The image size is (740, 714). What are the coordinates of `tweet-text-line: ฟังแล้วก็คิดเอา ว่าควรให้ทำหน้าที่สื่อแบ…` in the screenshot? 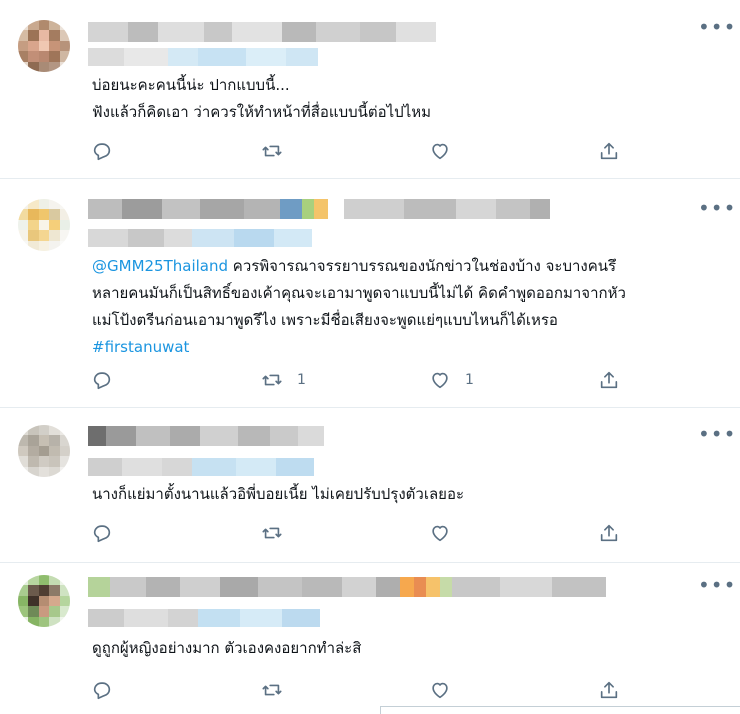 It's located at (262, 112).